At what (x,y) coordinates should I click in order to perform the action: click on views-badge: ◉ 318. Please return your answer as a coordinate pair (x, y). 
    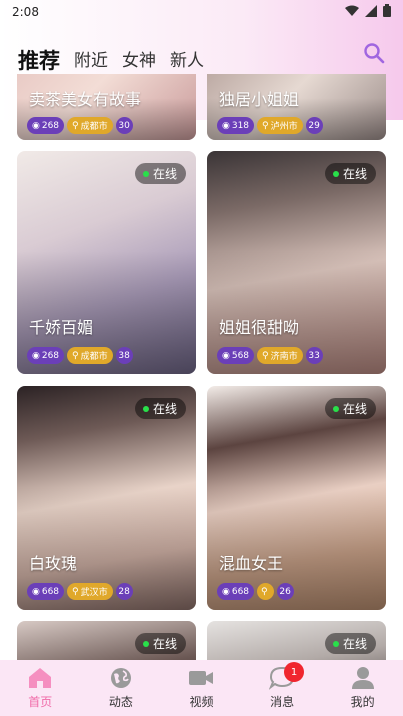
    Looking at the image, I should click on (236, 125).